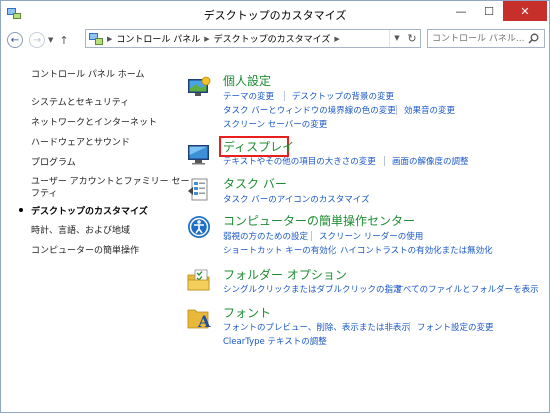  Describe the element at coordinates (199, 154) in the screenshot. I see `display-icon` at that location.